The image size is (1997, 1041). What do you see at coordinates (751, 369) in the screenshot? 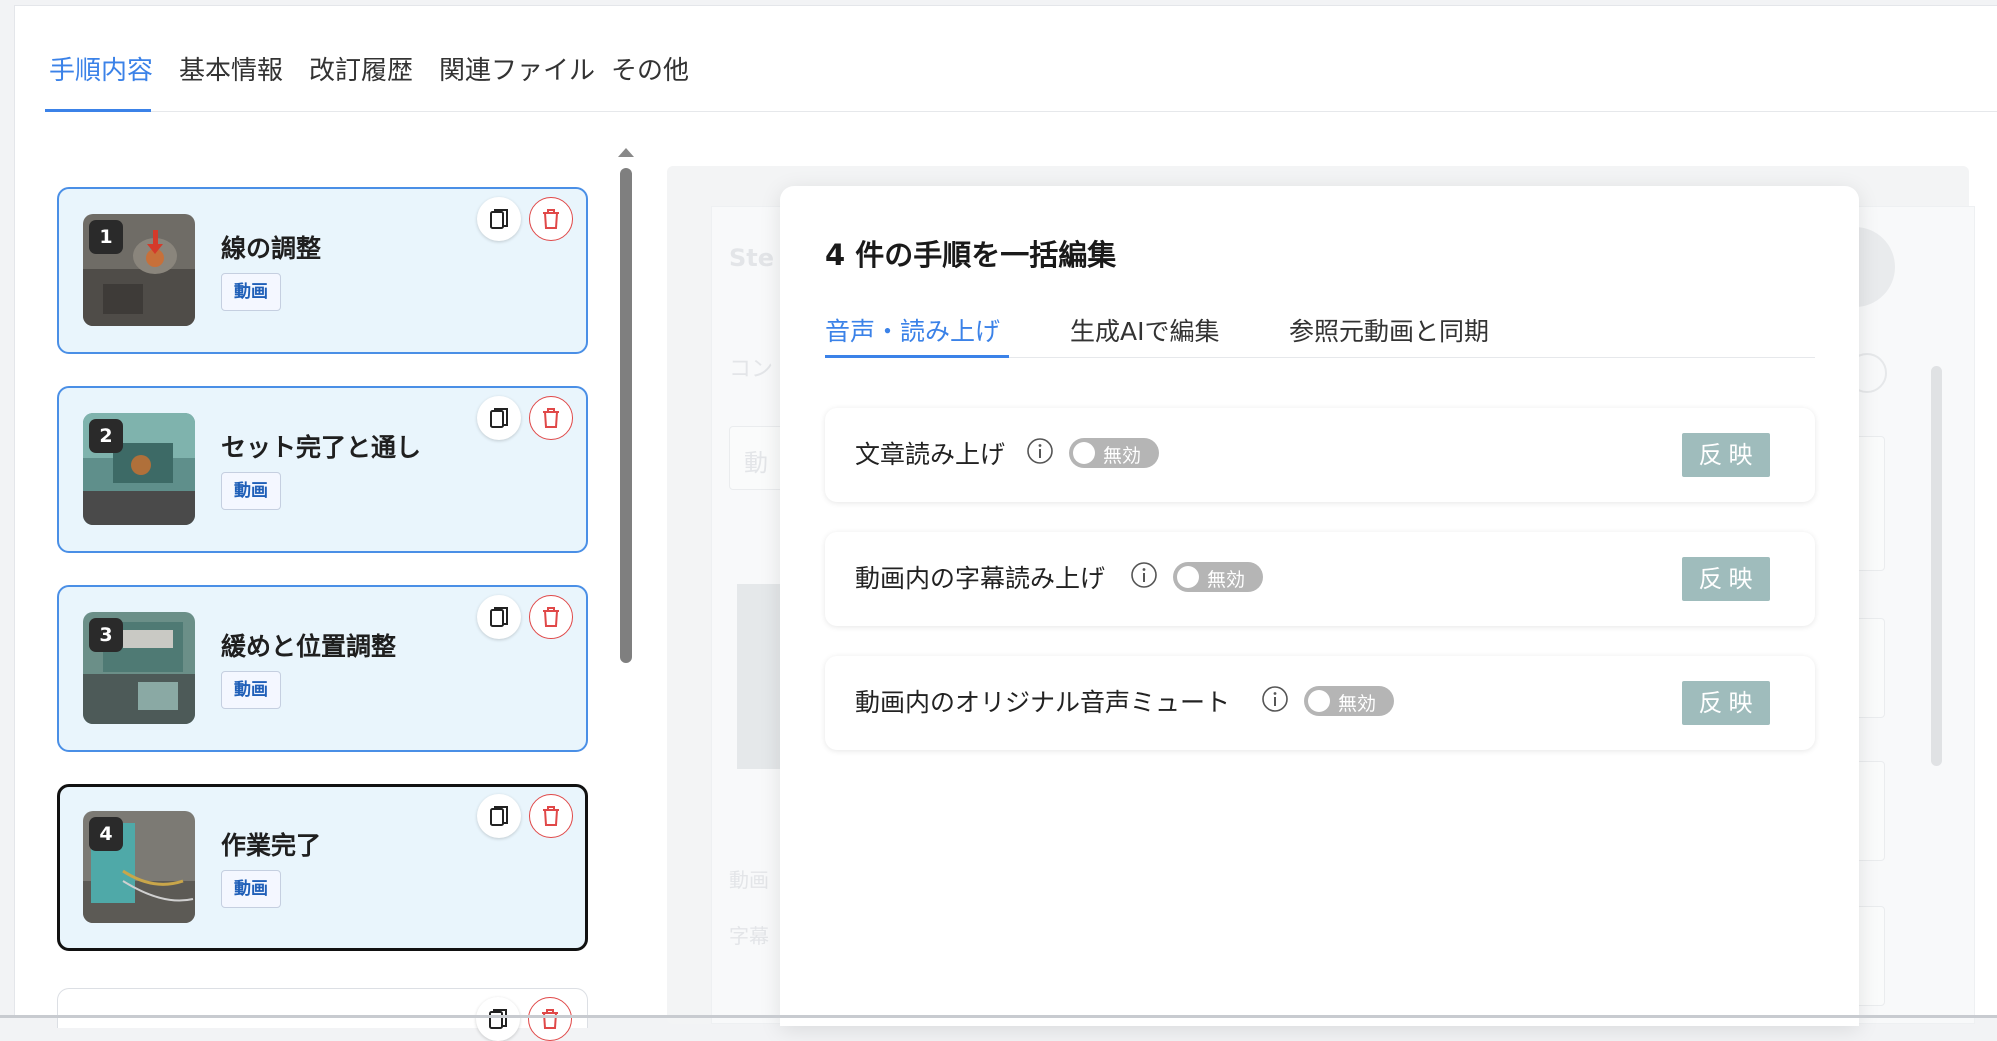
I see `editor-content-label: コン` at bounding box center [751, 369].